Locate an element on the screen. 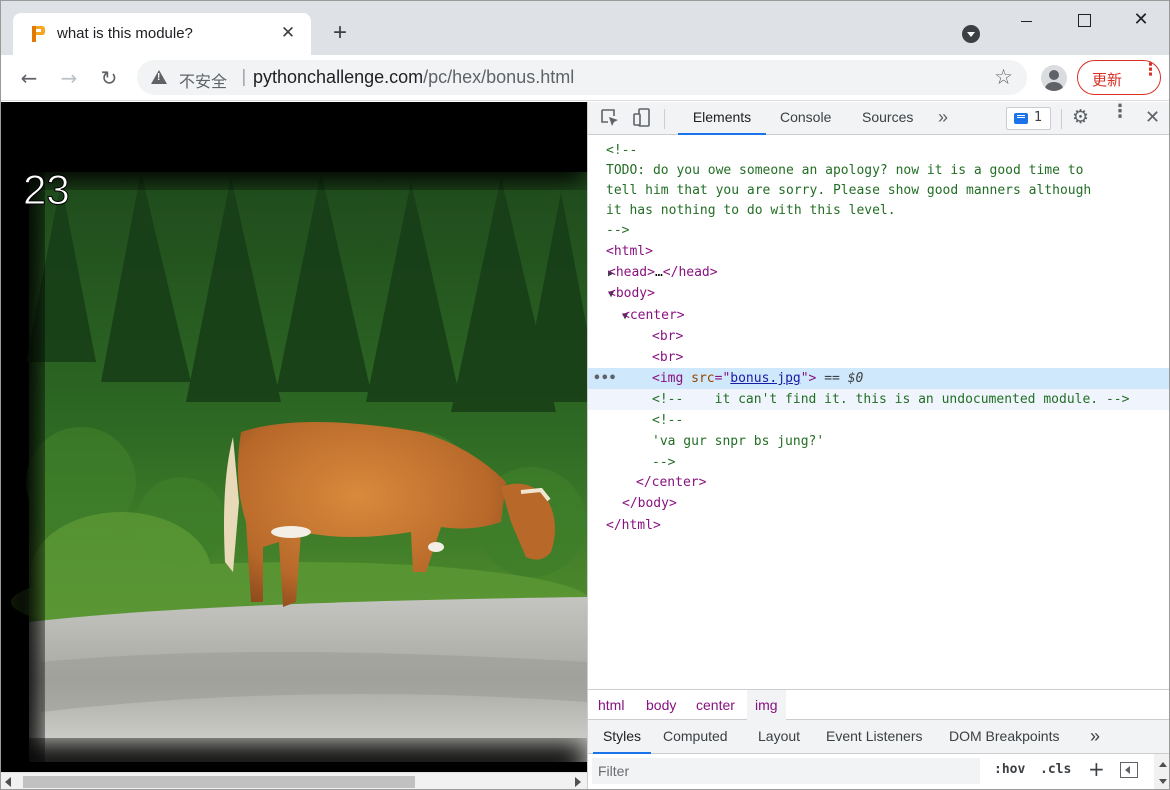  scroll-left-arrow-icon is located at coordinates (8, 782).